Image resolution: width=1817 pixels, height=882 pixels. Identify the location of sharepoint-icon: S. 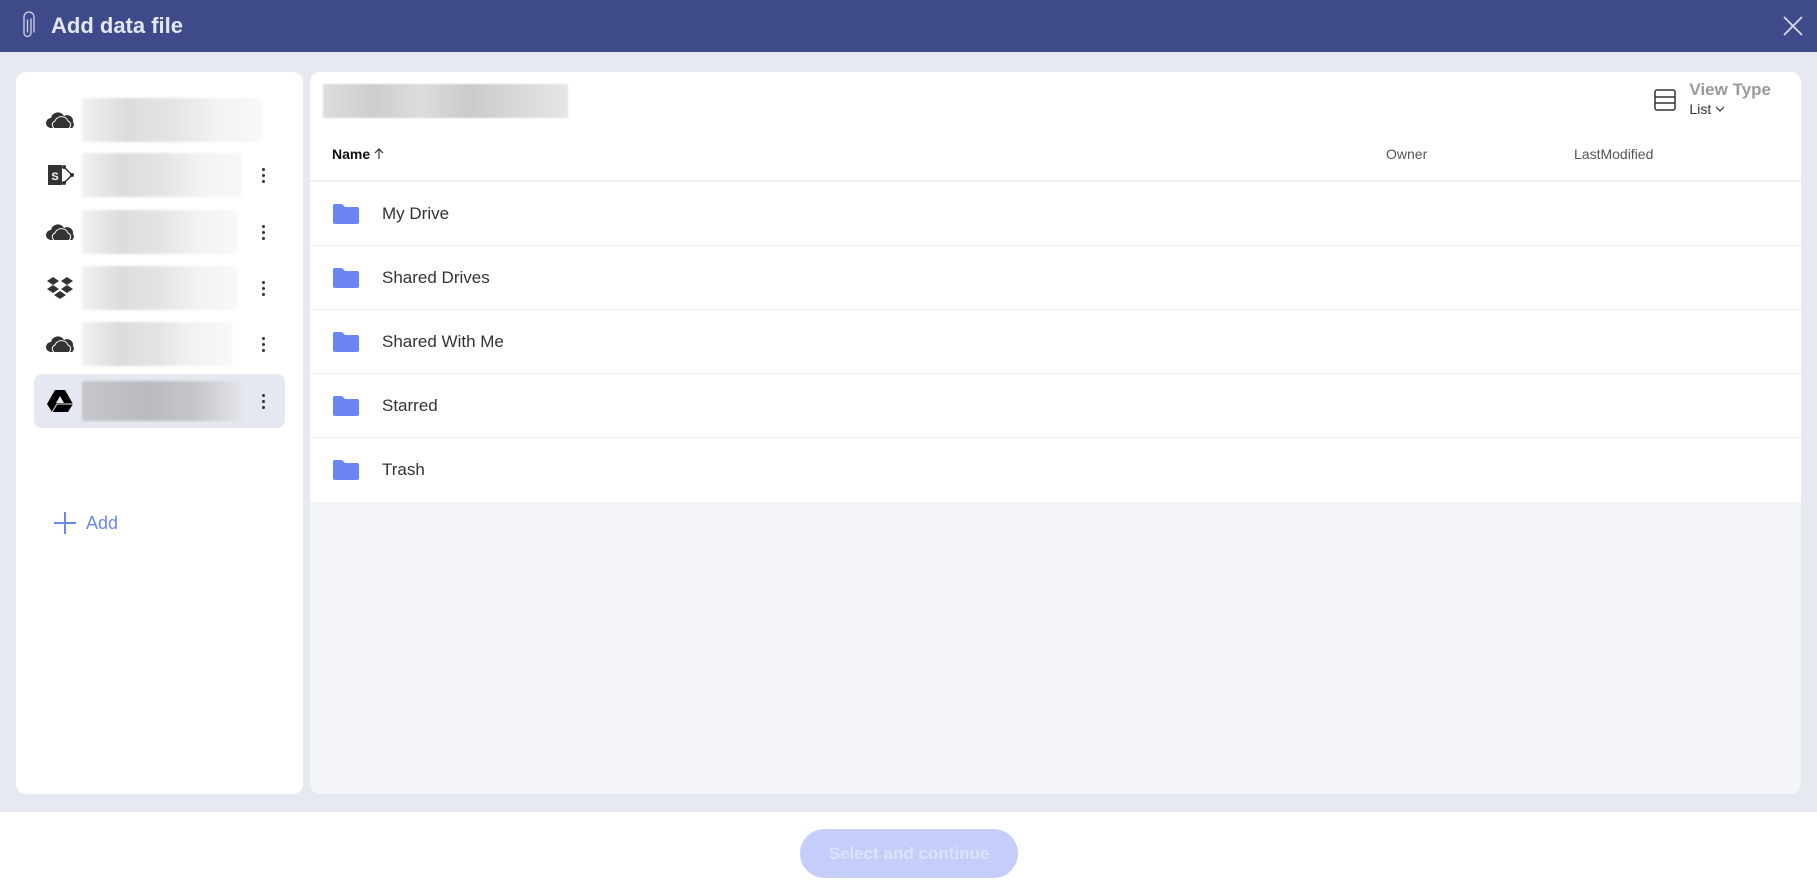
(60, 175).